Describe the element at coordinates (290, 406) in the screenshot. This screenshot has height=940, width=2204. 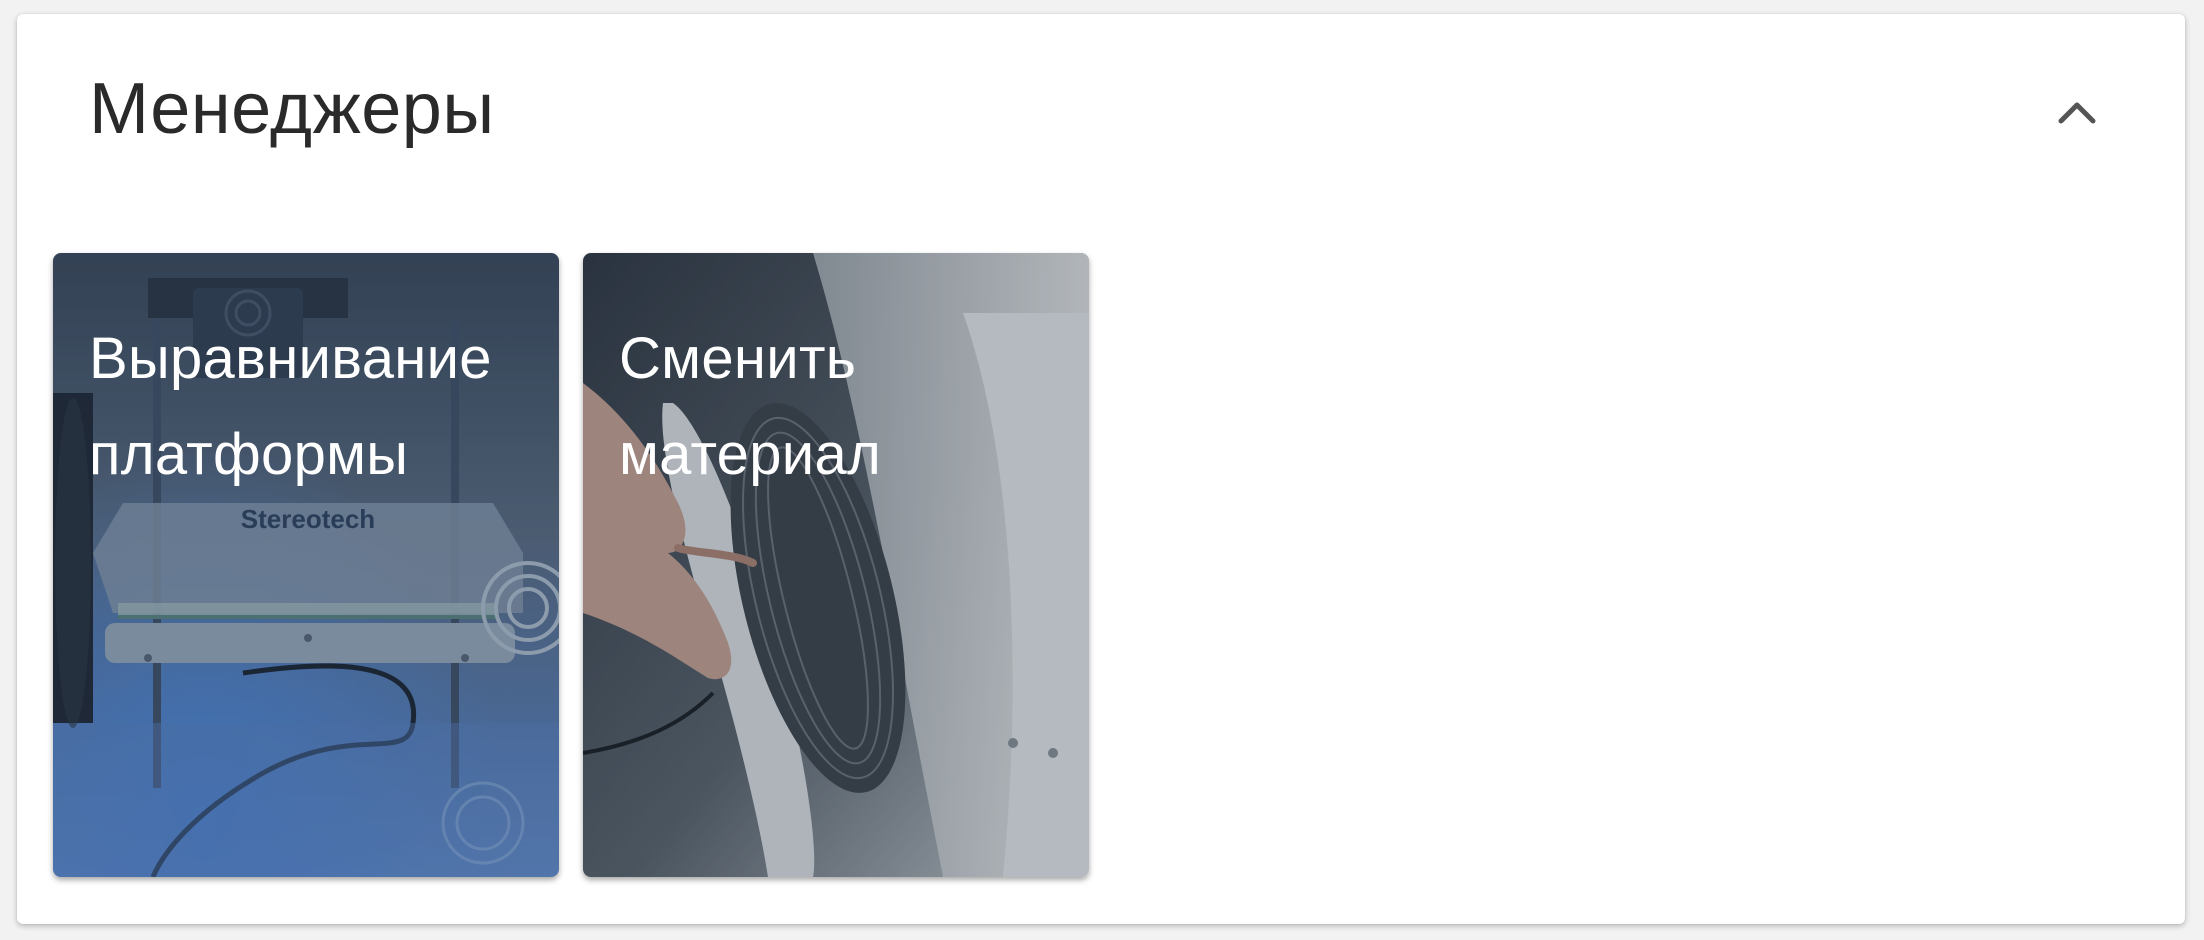
I see `tile-label: Выравнивание платформы` at that location.